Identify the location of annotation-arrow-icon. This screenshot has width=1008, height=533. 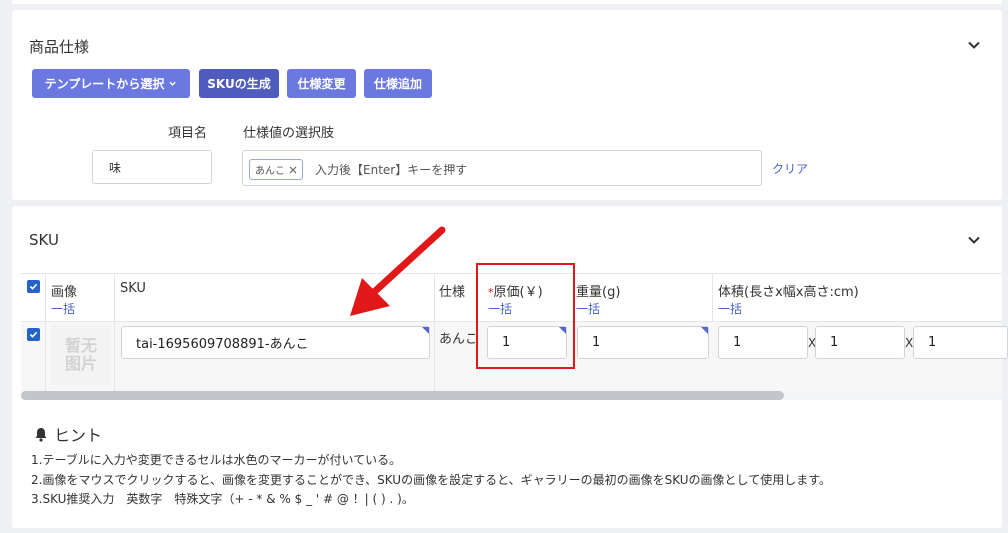
(398, 271).